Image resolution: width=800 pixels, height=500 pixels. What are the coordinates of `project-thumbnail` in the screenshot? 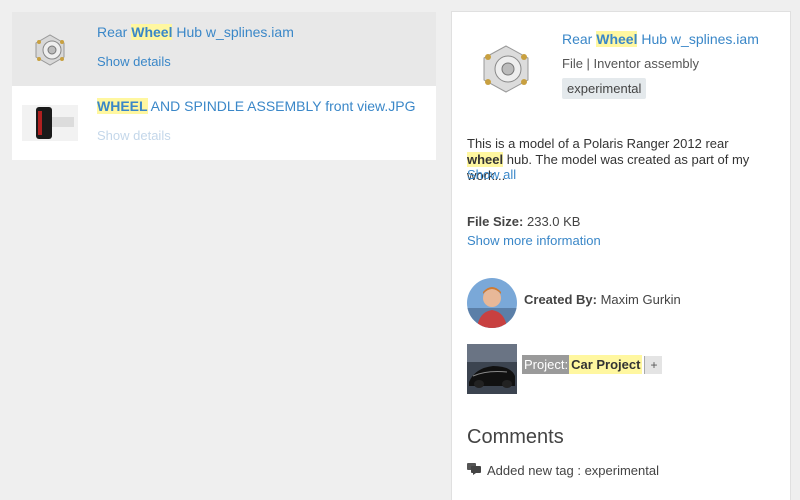 It's located at (492, 369).